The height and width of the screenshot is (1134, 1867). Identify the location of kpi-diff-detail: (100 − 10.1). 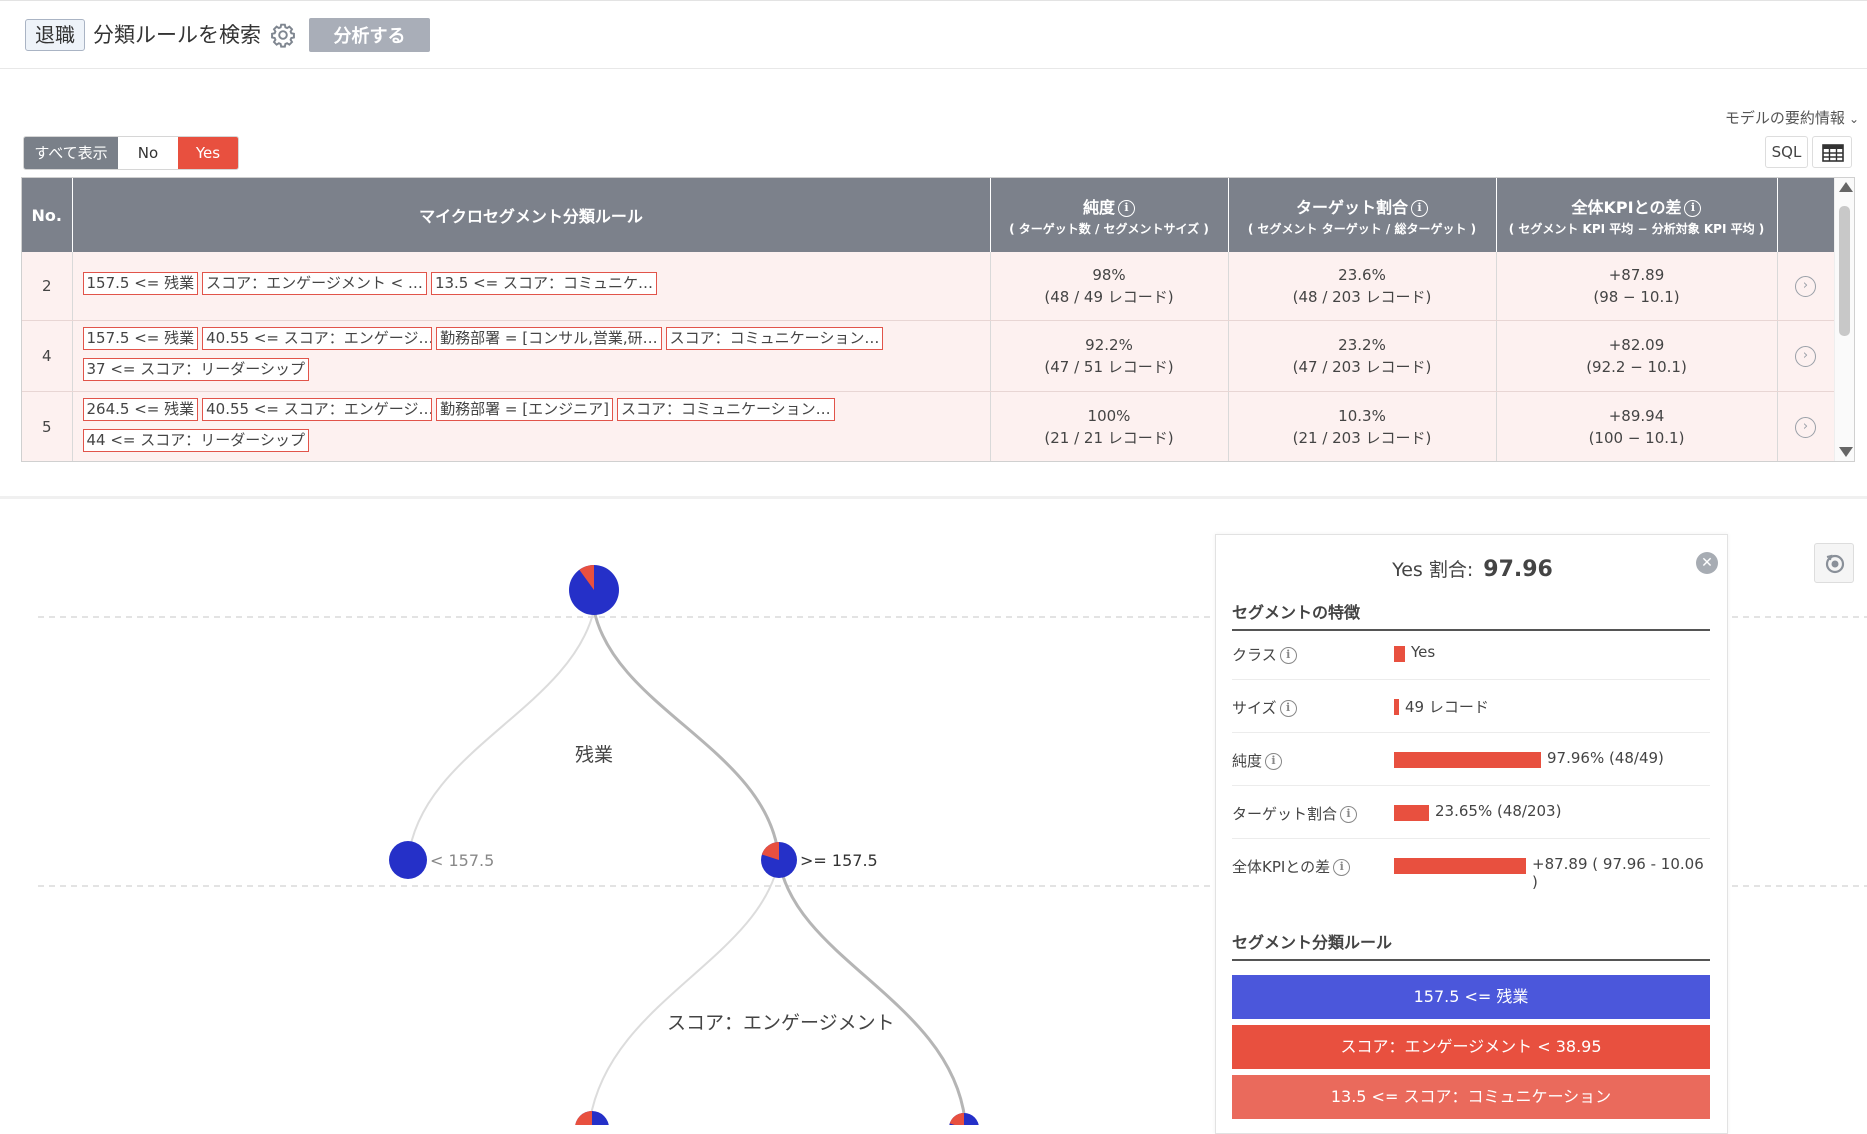
(1636, 437).